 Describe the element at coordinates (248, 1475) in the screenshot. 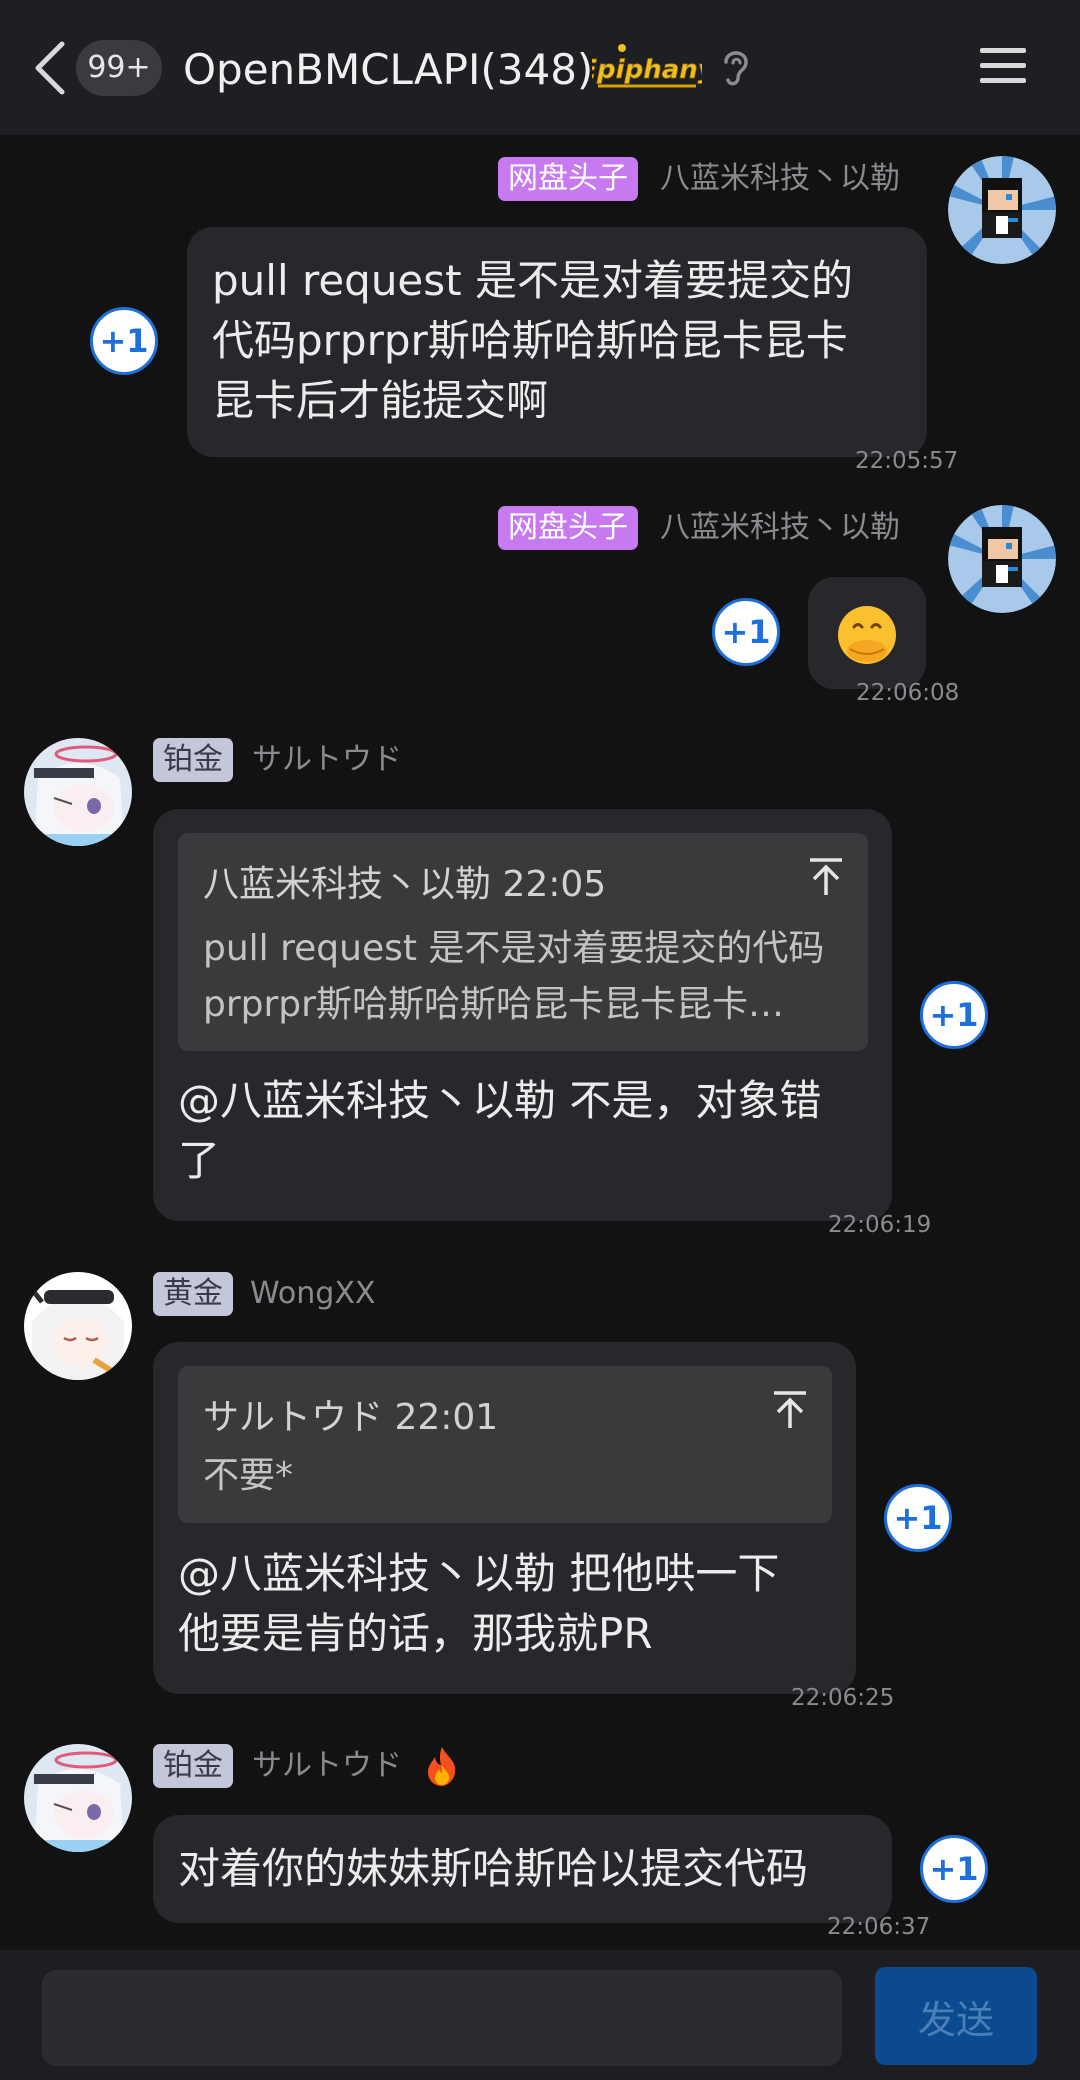

I see `quoted-text-line: 不要*` at that location.